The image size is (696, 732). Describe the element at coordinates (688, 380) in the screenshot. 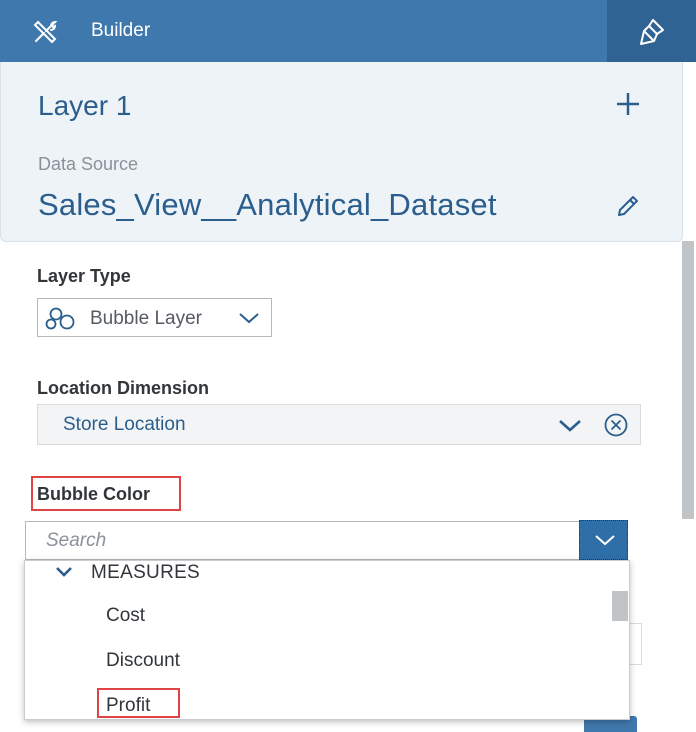

I see `panel-scrollbar-thumb` at that location.